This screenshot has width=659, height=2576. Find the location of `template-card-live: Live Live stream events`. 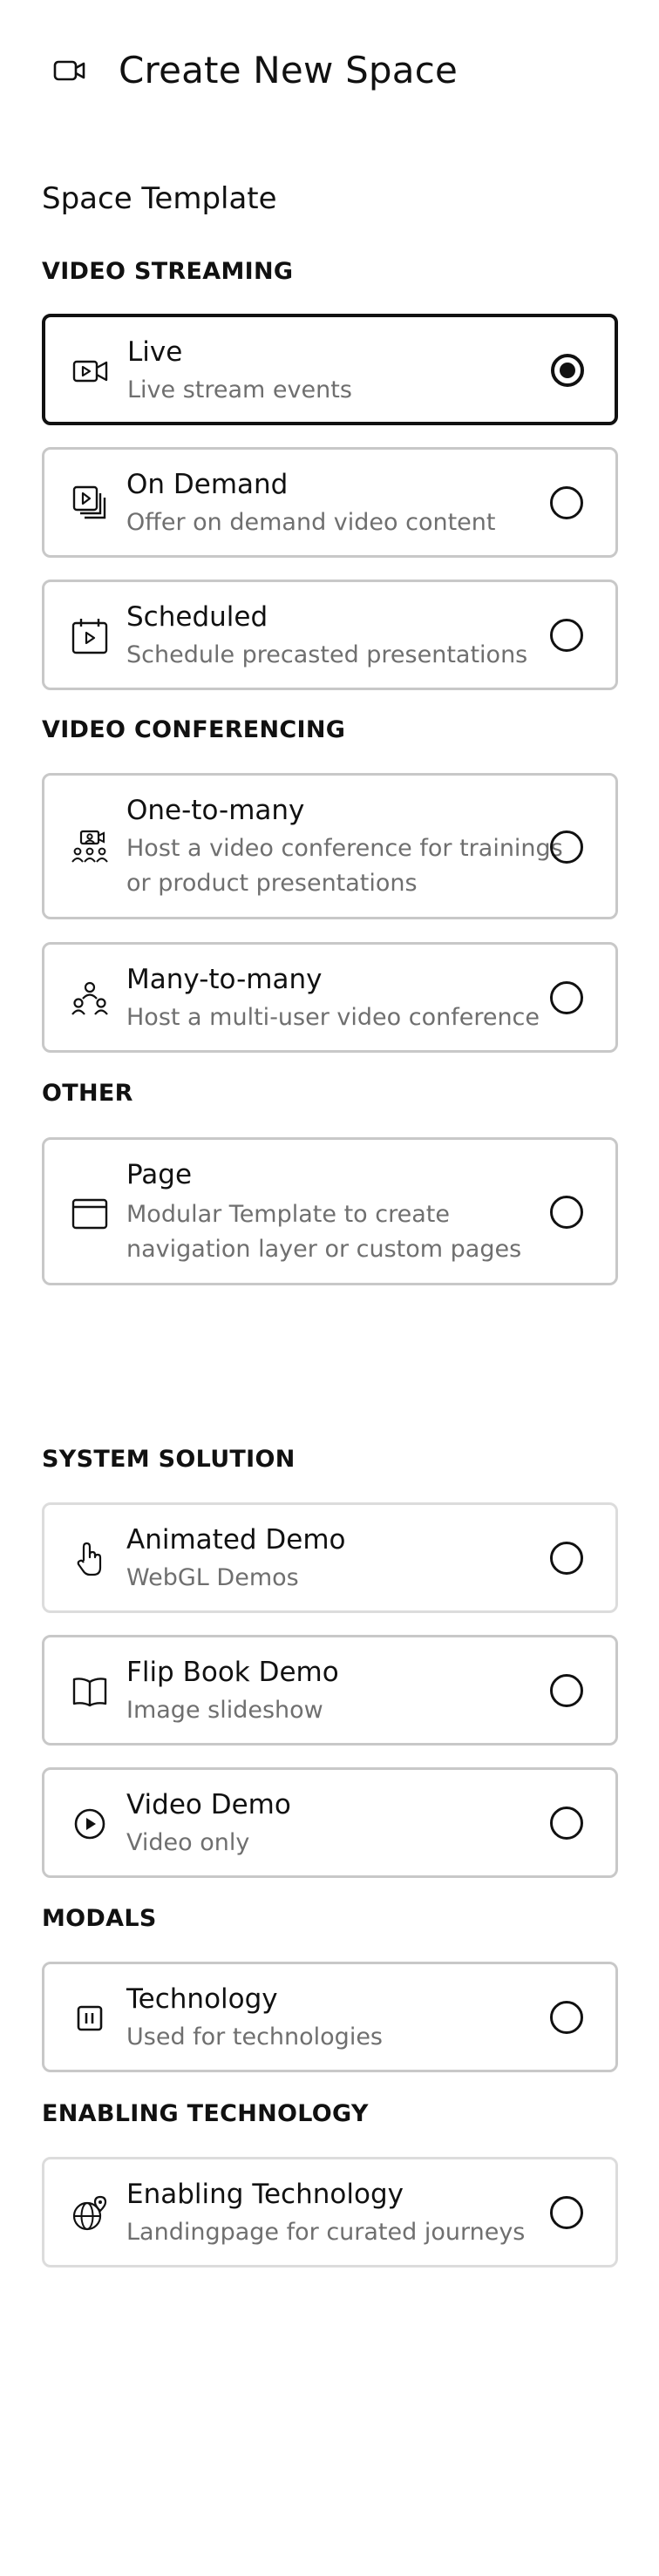

template-card-live: Live Live stream events is located at coordinates (330, 370).